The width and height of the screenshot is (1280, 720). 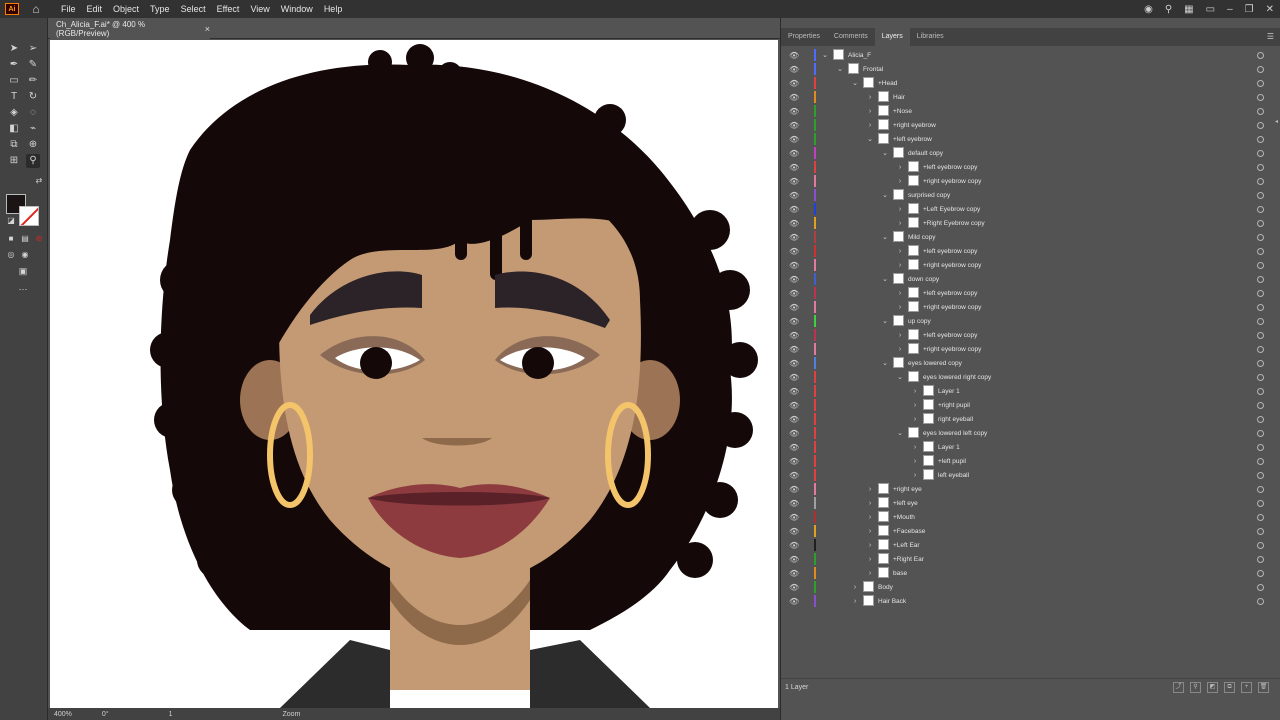 I want to click on menu-file: File, so click(x=68, y=9).